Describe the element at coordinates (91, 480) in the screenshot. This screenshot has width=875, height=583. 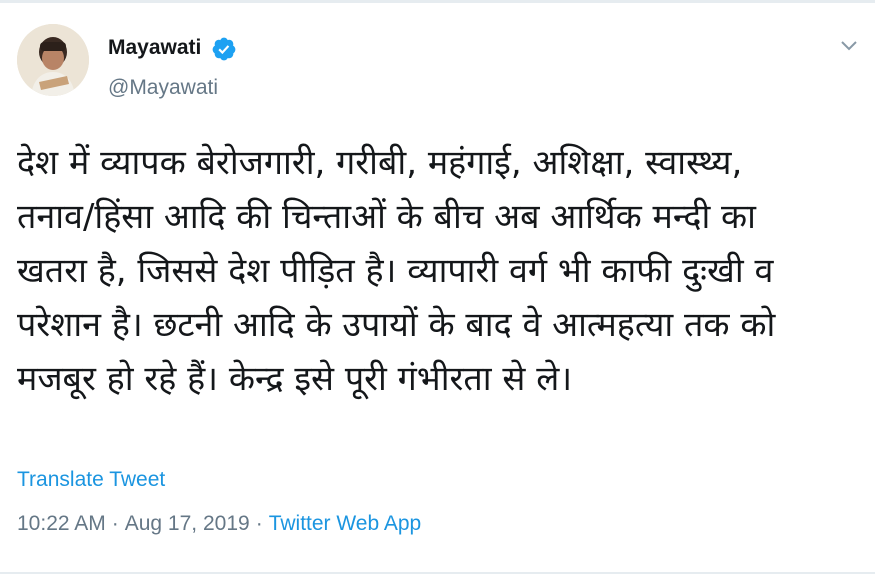
I see `translate-tweet-link: Translate Tweet` at that location.